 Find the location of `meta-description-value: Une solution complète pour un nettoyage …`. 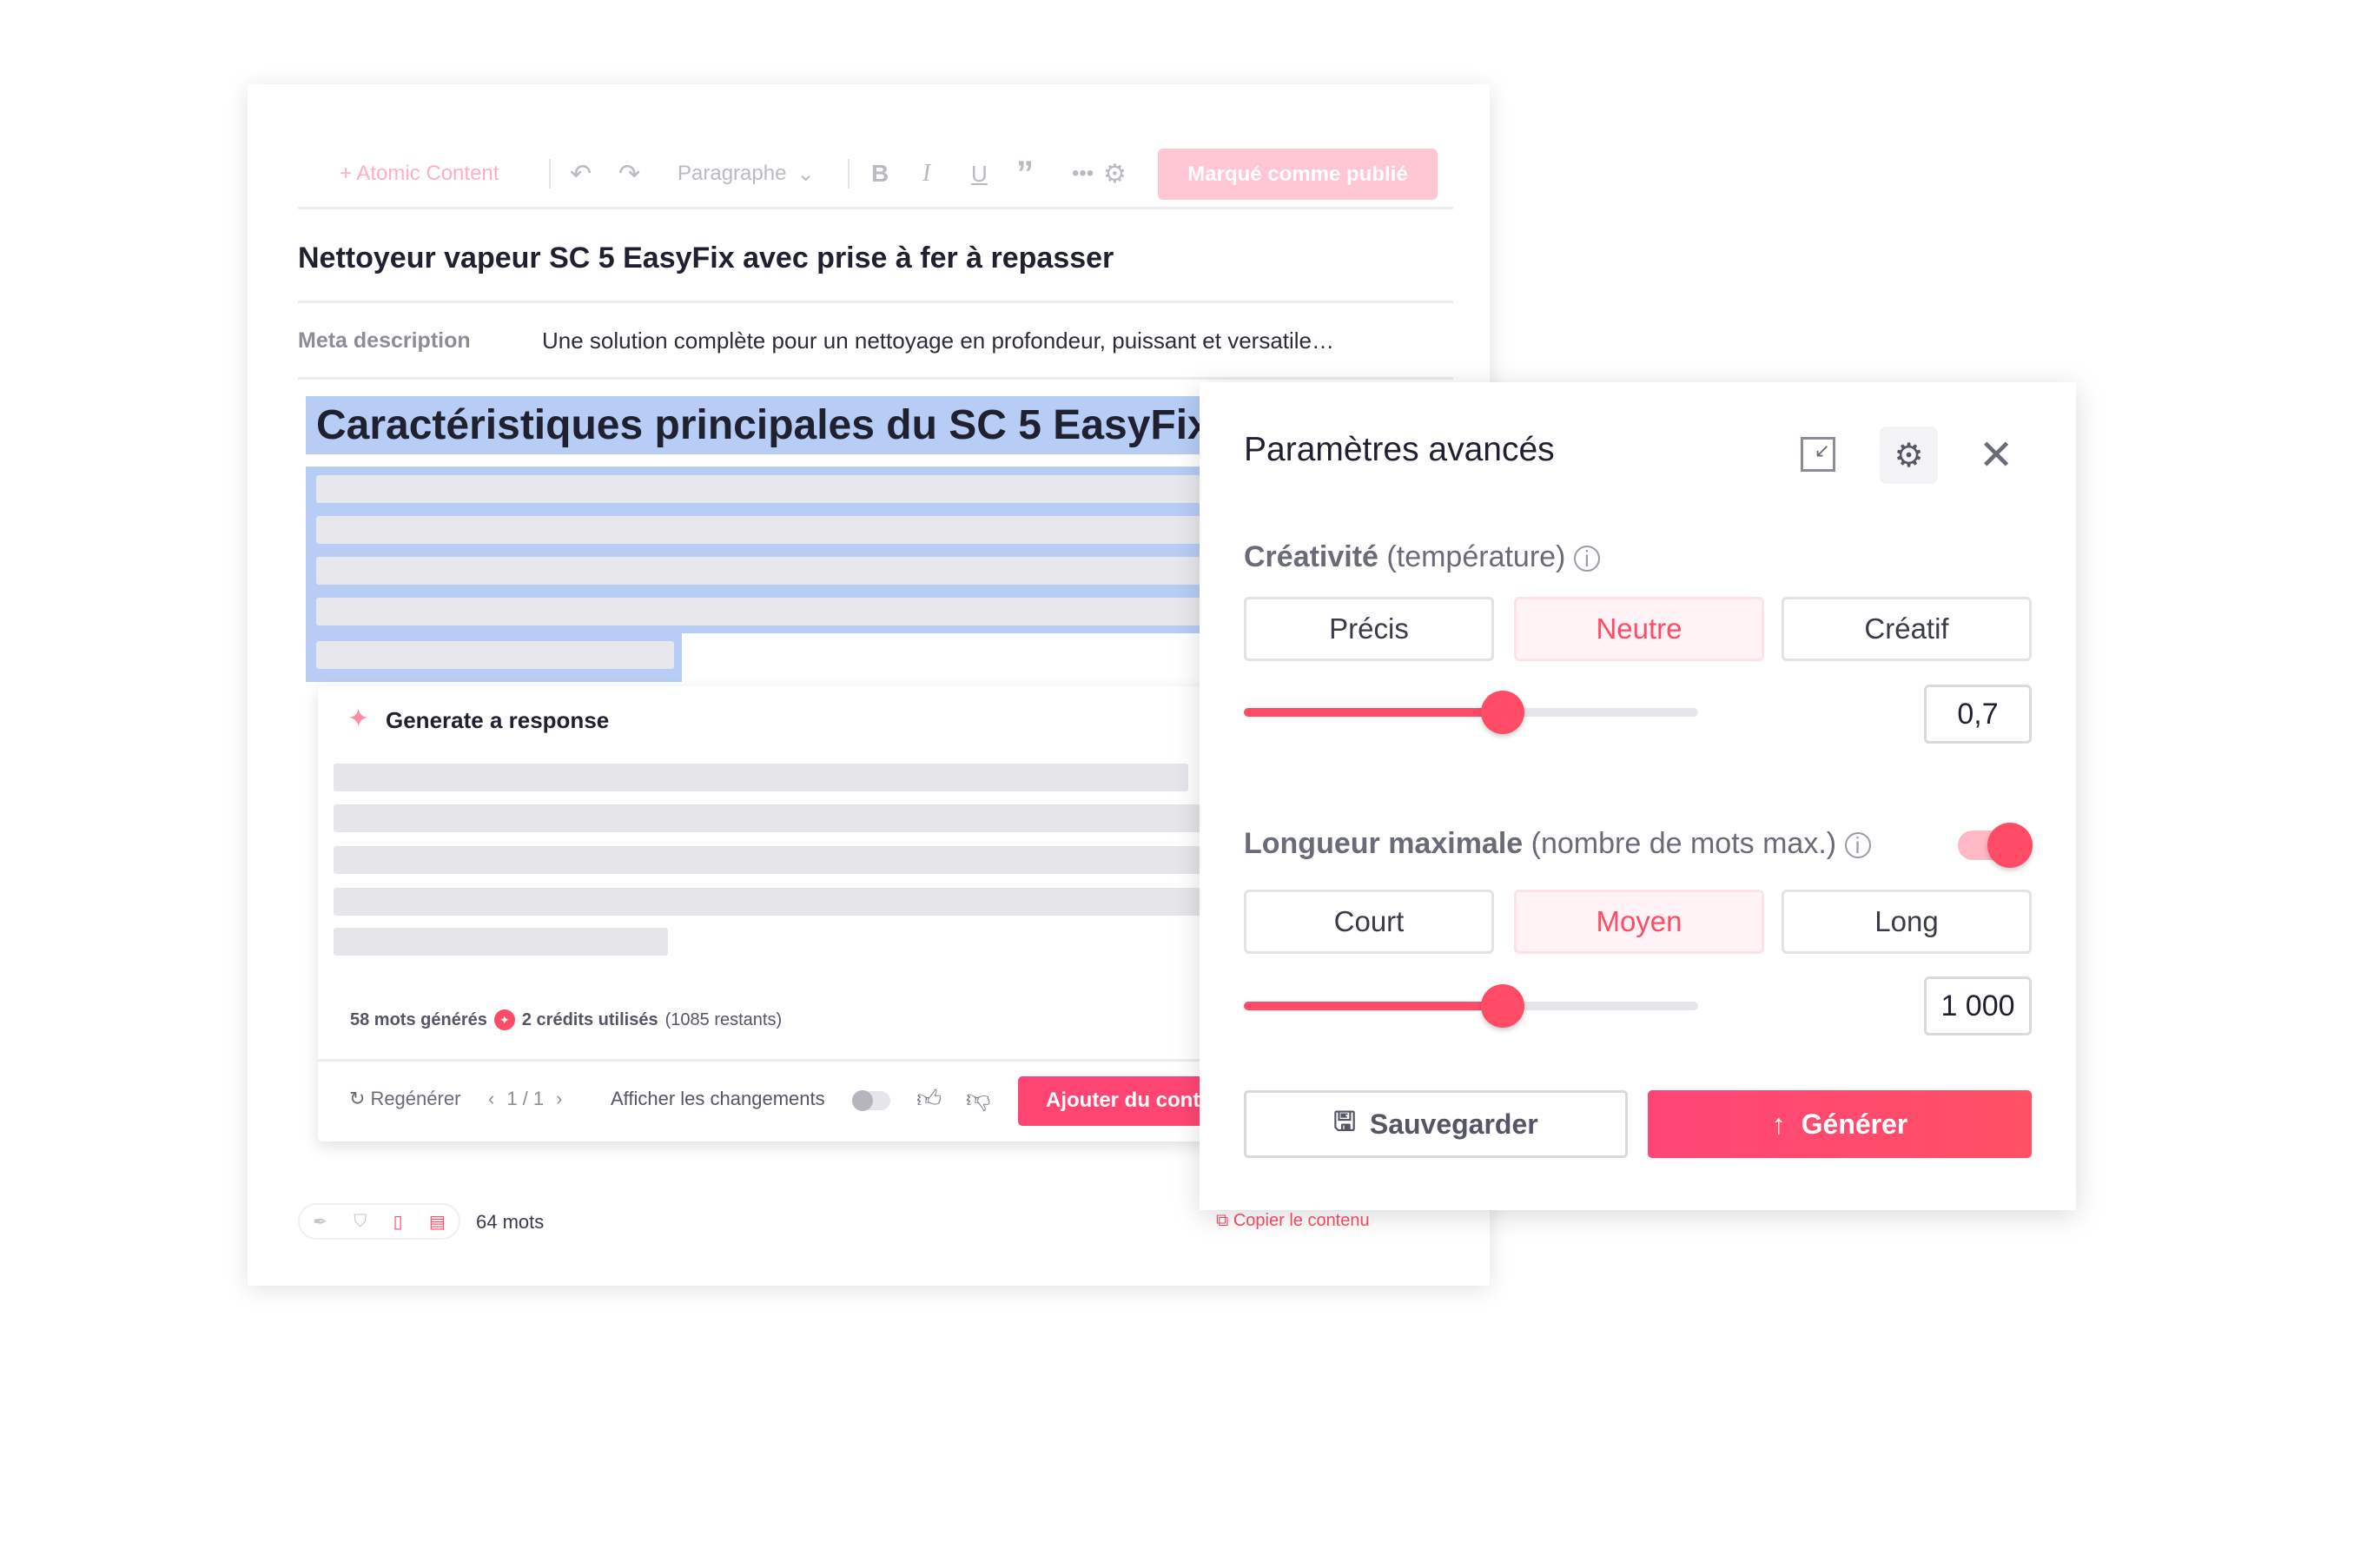

meta-description-value: Une solution complète pour un nettoyage … is located at coordinates (938, 341).